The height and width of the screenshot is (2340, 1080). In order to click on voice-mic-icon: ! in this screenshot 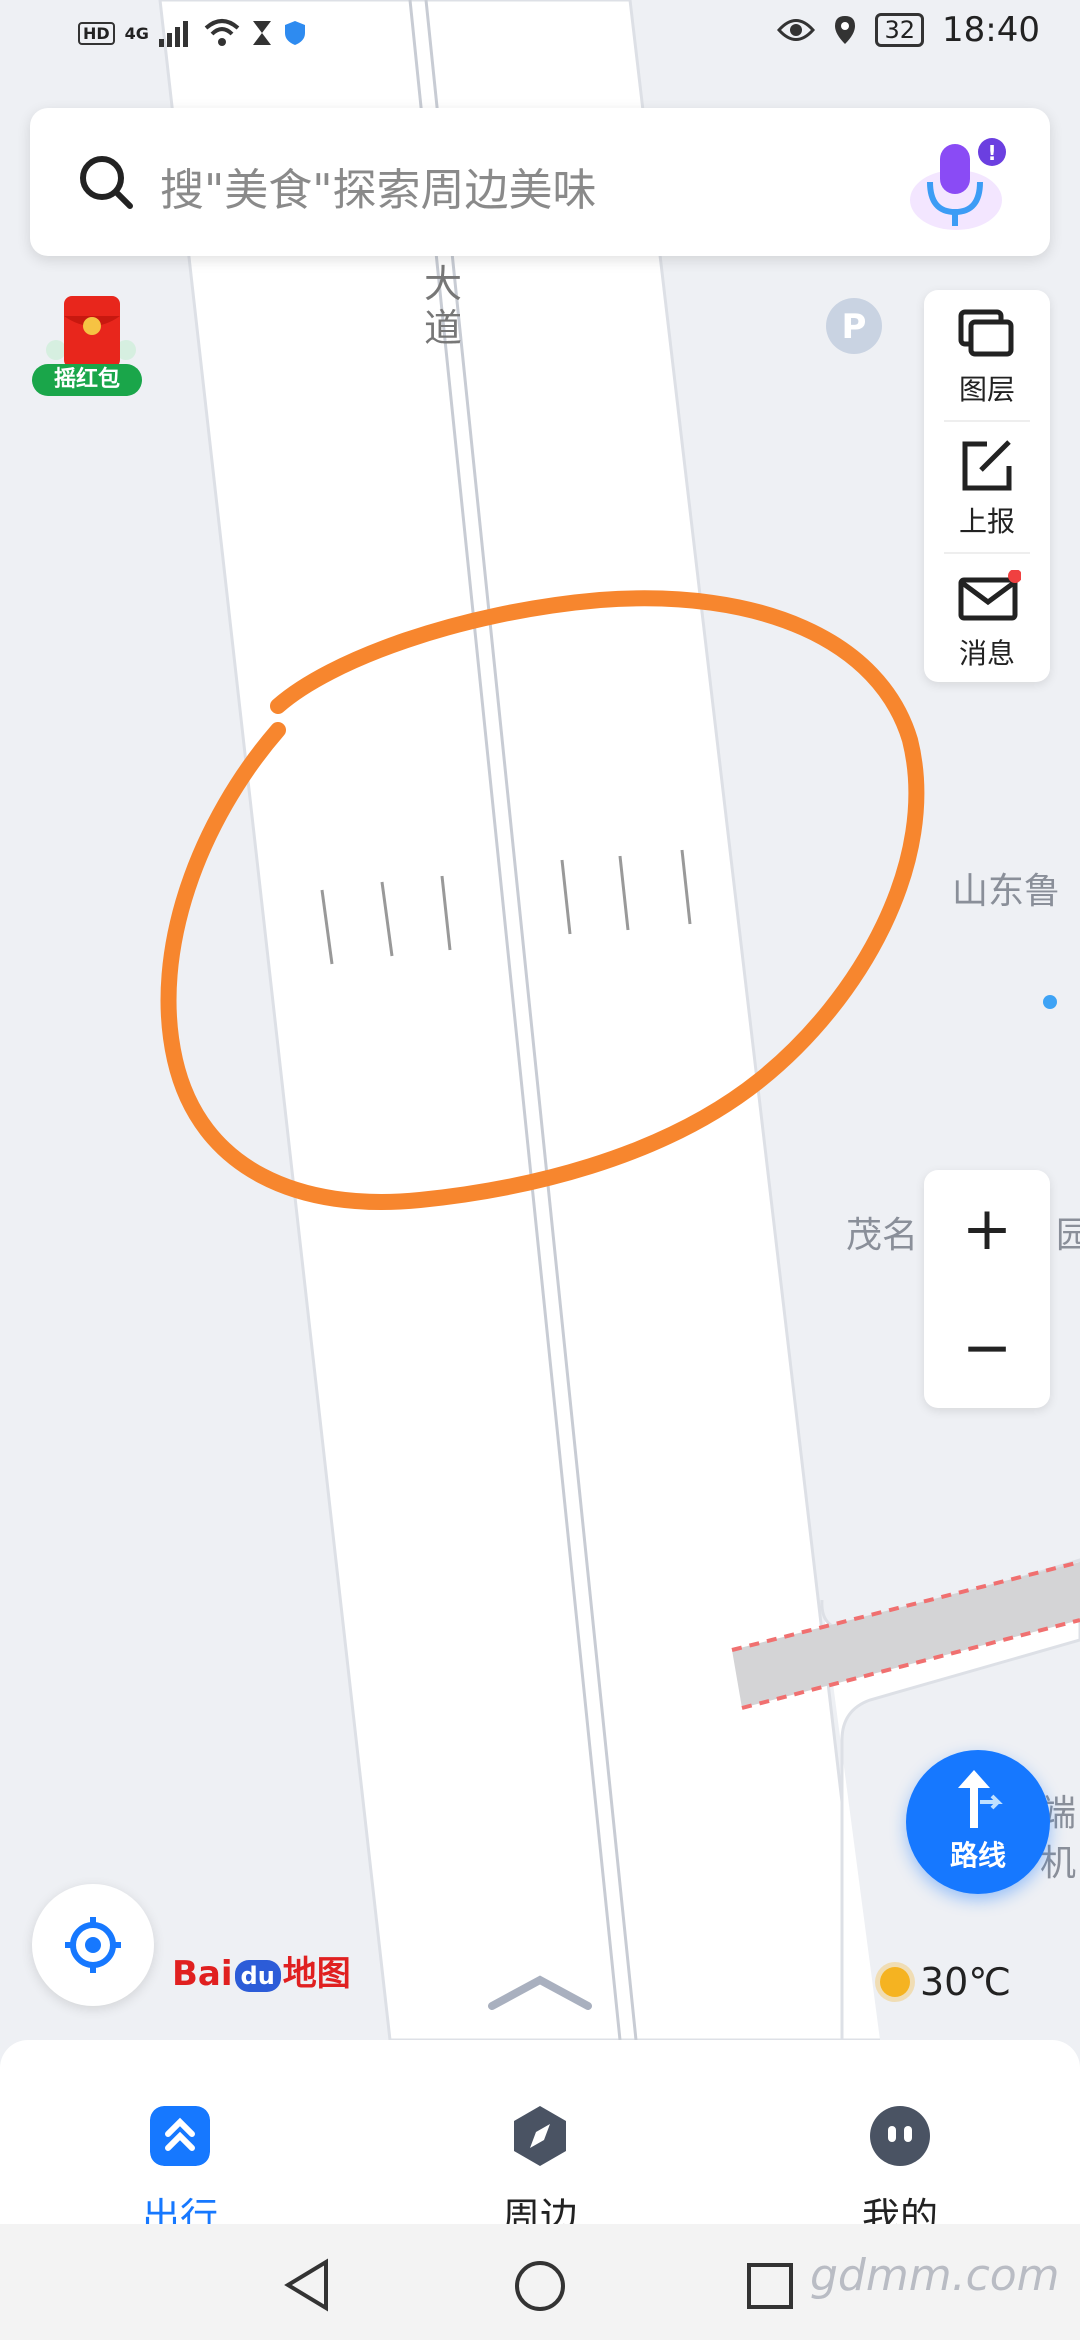, I will do `click(951, 185)`.